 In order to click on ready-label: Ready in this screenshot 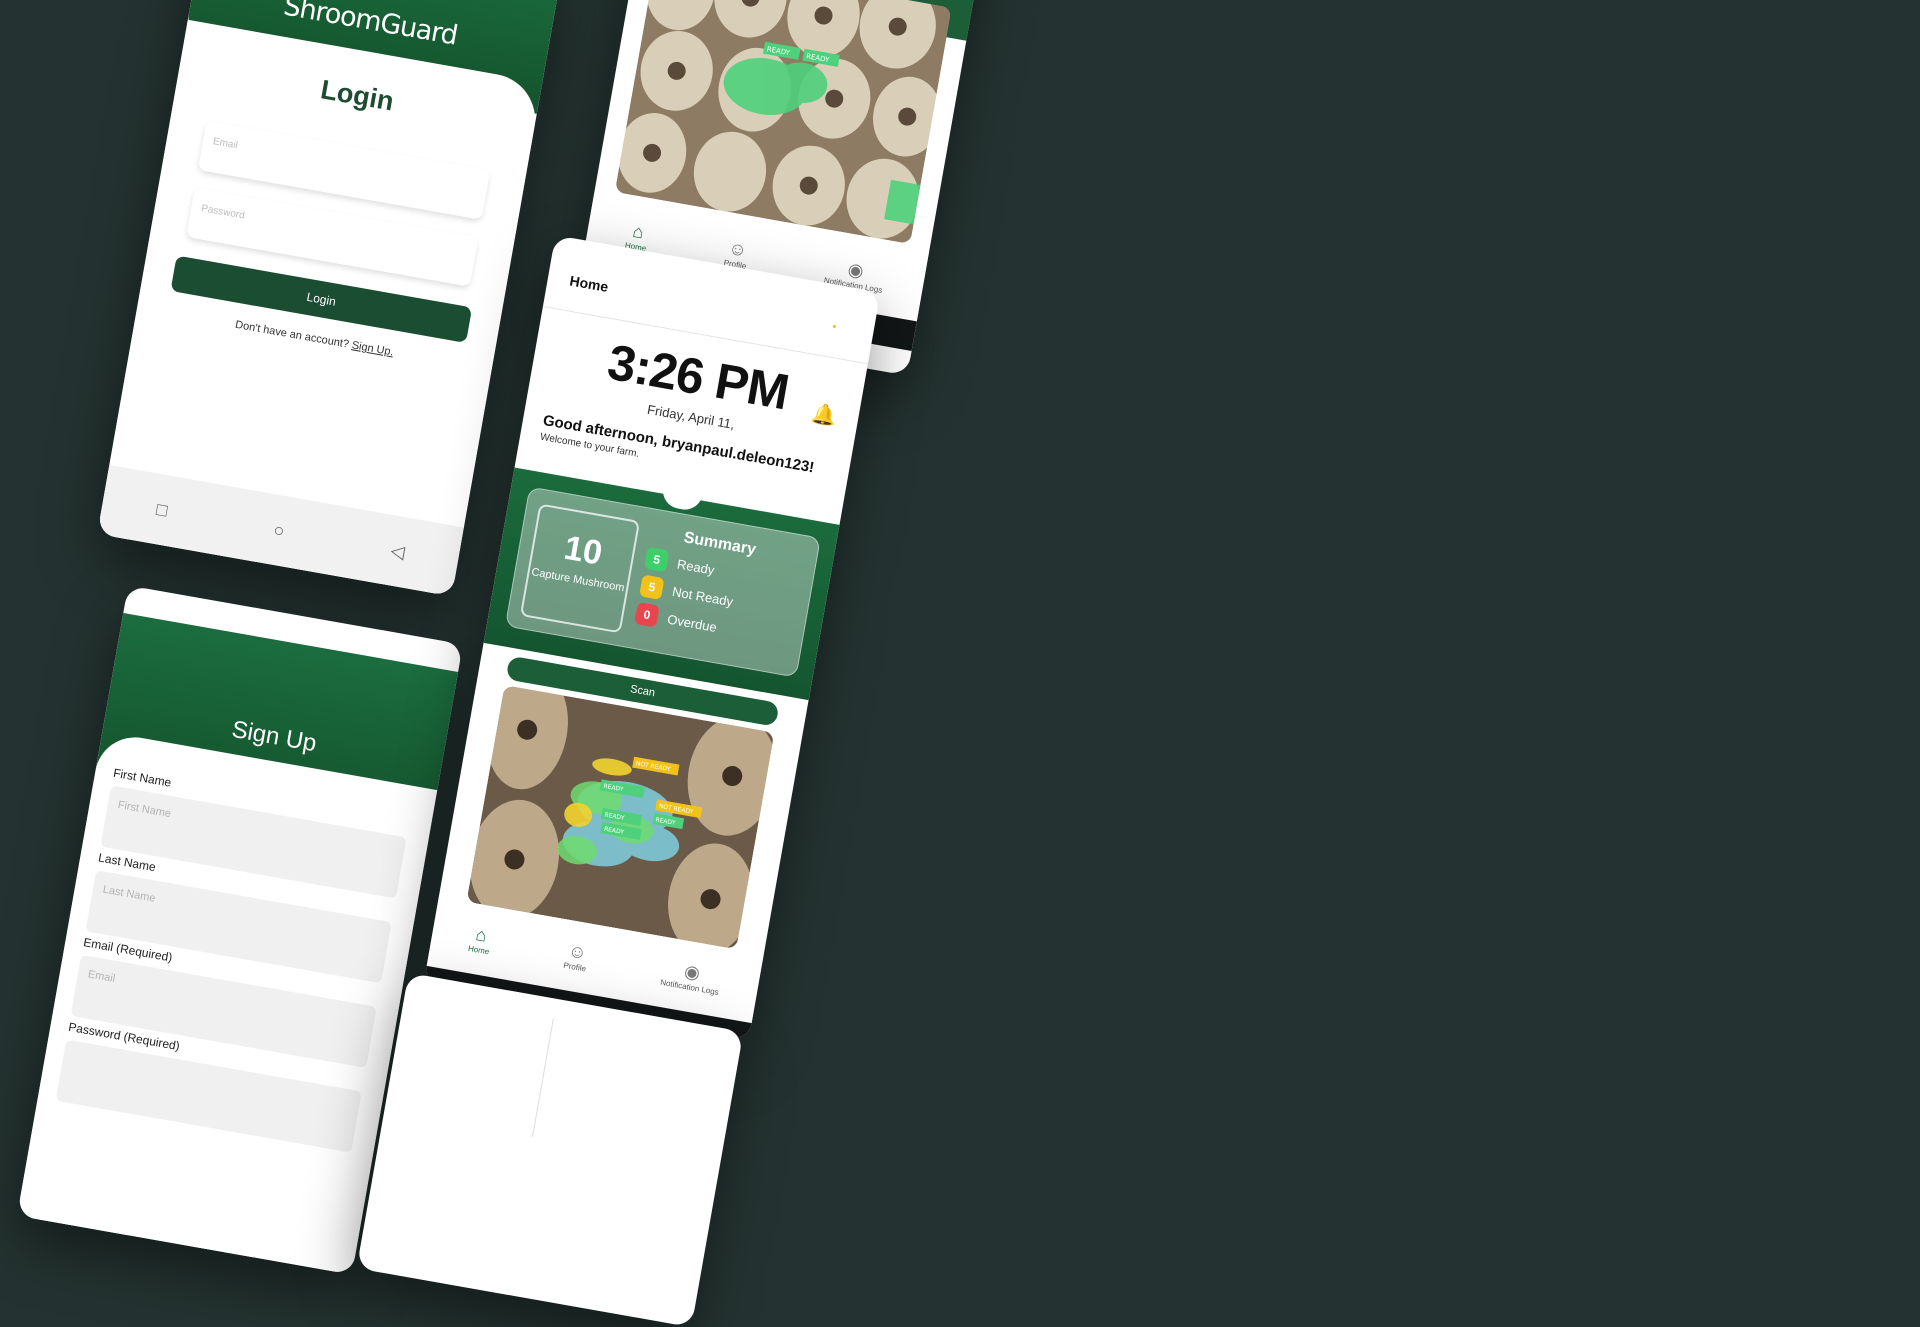, I will do `click(696, 566)`.